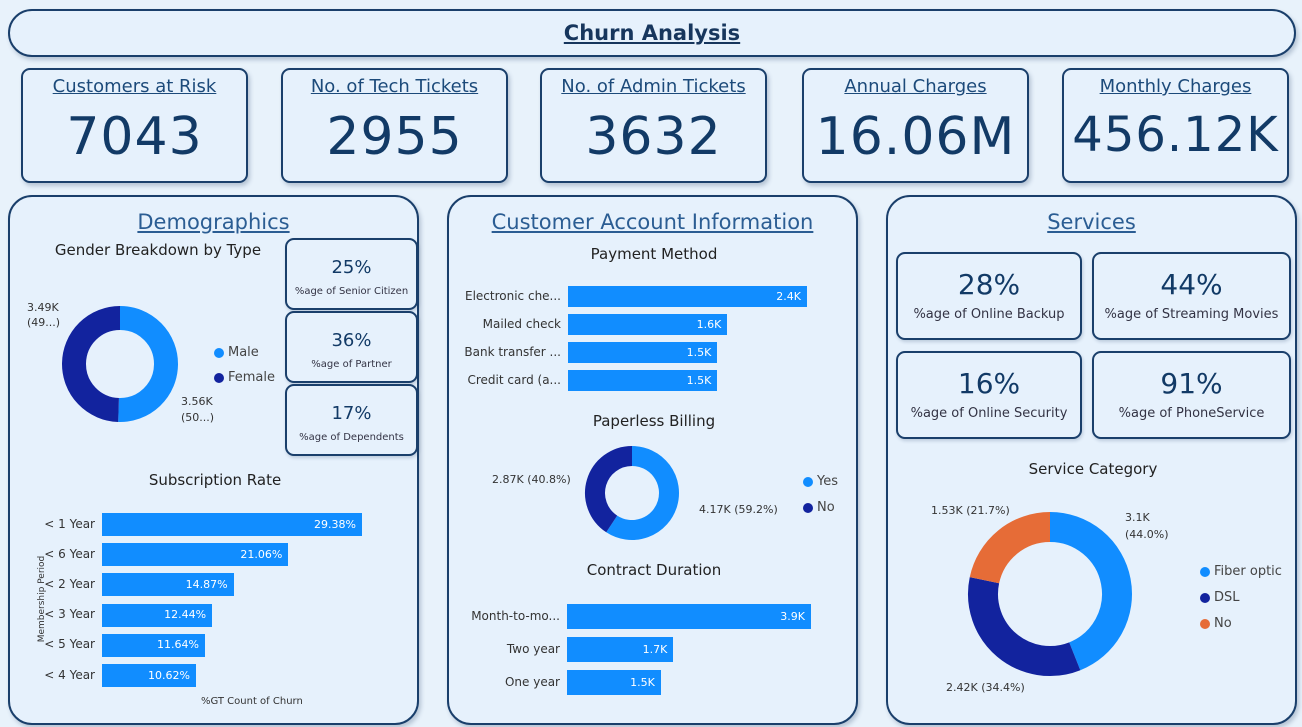 This screenshot has width=1302, height=727. I want to click on bar-value-label: 1.6K, so click(709, 324).